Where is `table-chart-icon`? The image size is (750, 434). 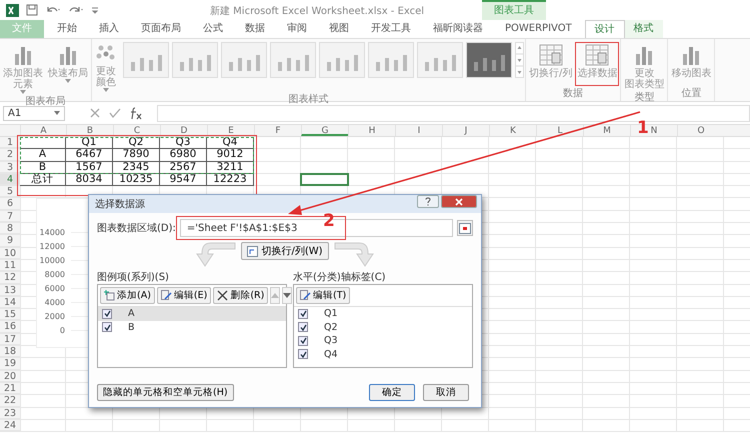 table-chart-icon is located at coordinates (597, 55).